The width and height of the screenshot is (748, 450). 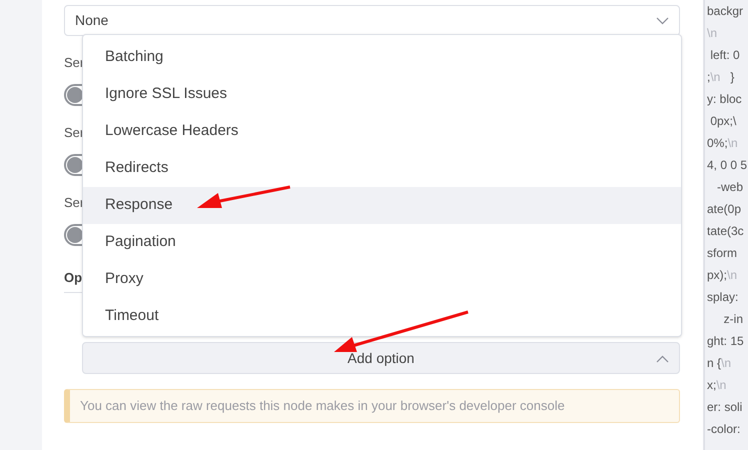 I want to click on code-line: y: bloc, so click(x=724, y=99).